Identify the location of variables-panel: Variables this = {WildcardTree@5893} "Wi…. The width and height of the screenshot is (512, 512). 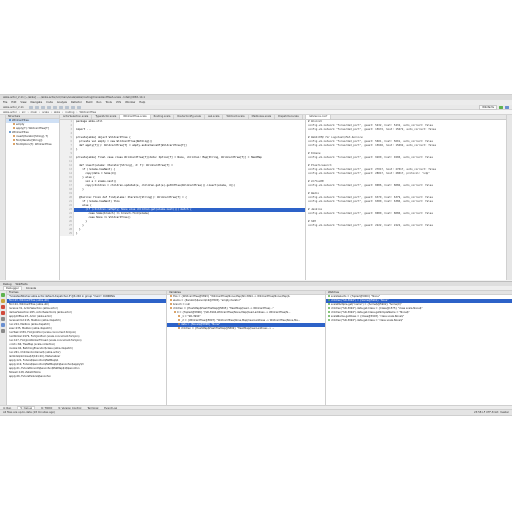
(246, 348).